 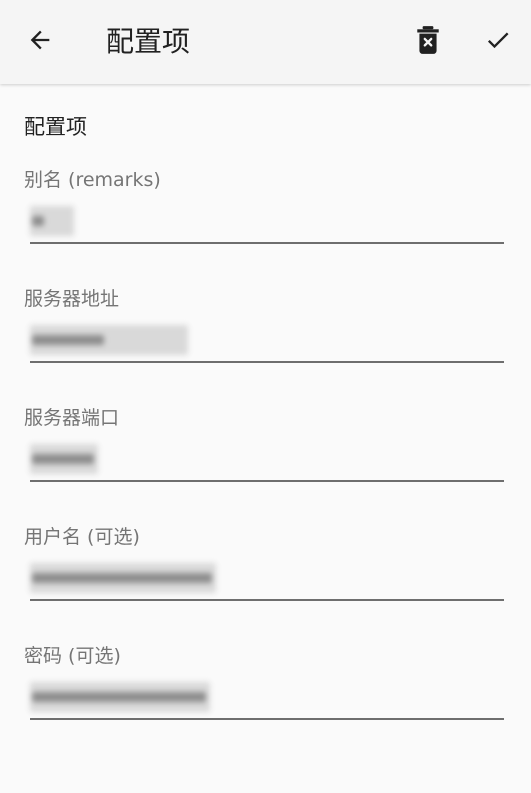 I want to click on app-bar: 配置项, so click(x=265, y=42).